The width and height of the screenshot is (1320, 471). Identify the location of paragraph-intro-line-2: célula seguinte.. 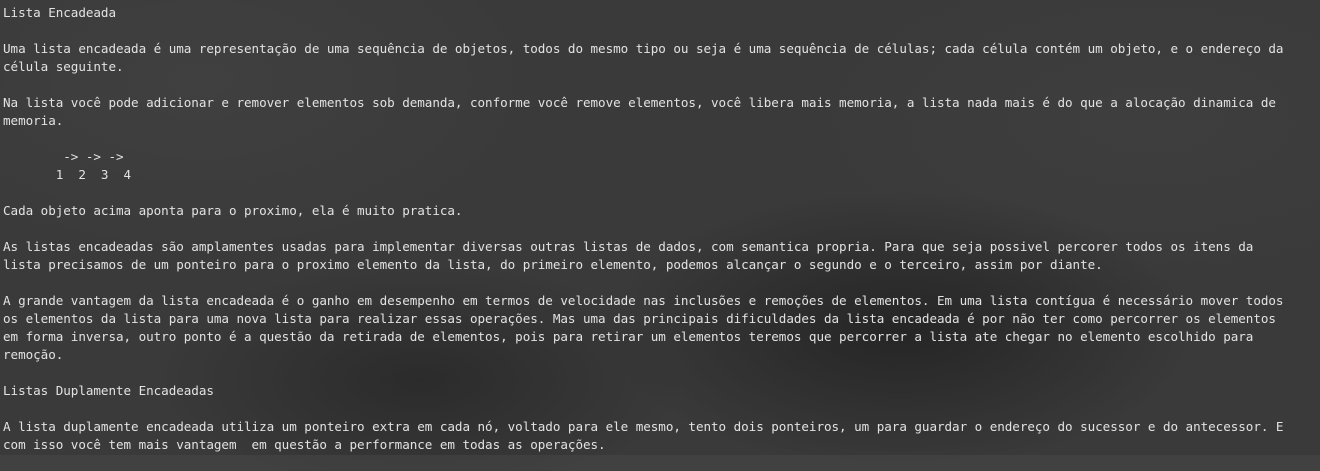
(63, 66).